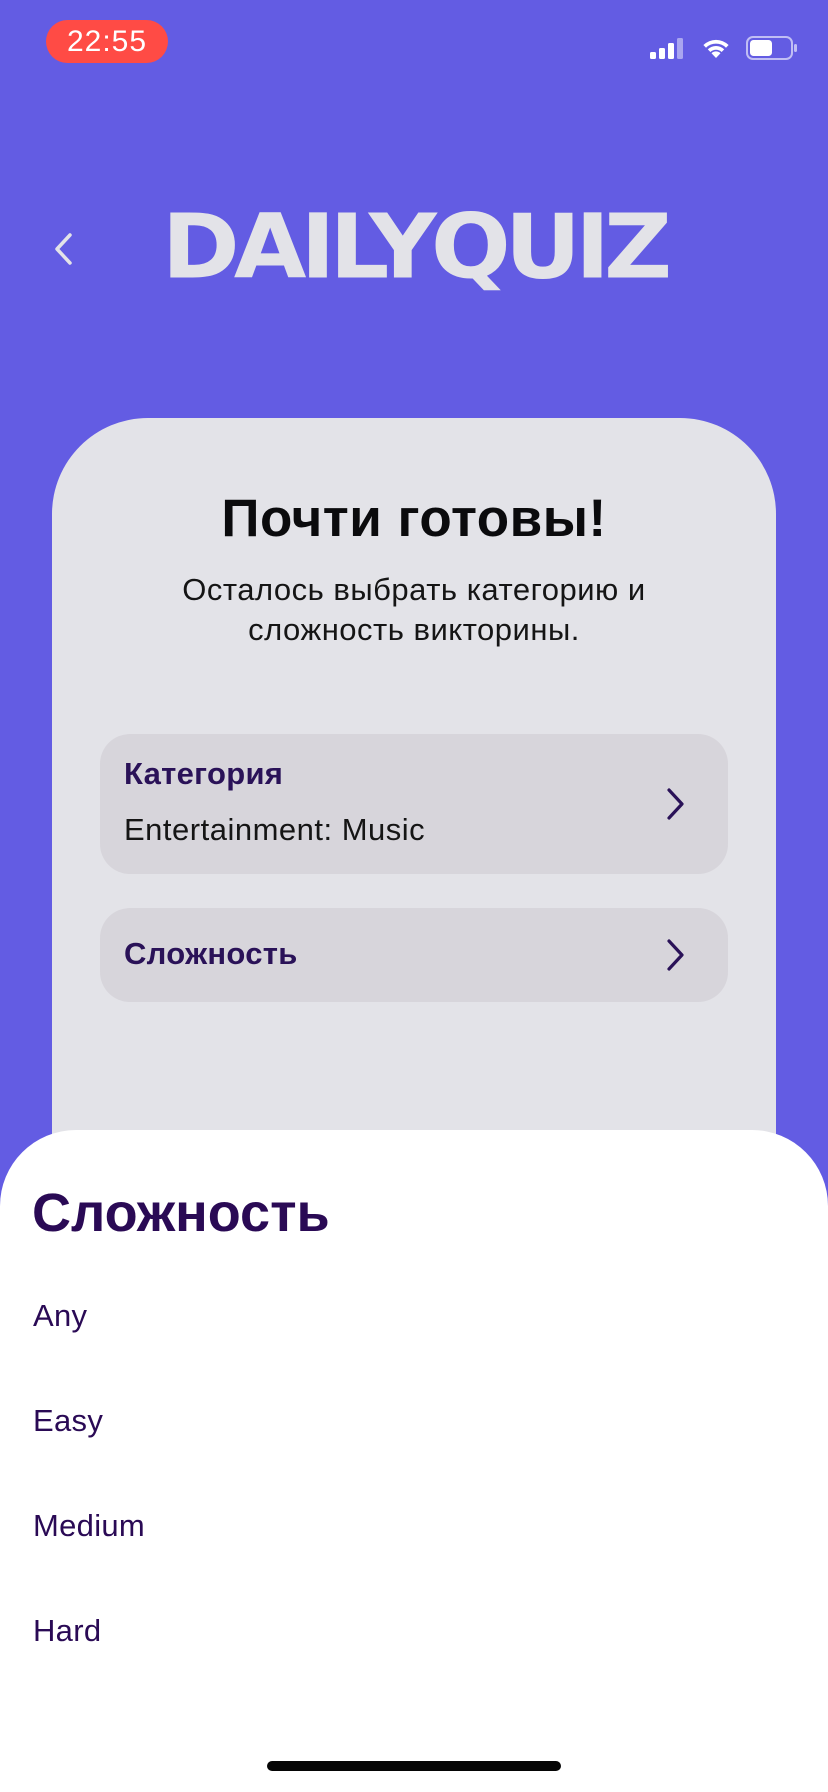 Image resolution: width=828 pixels, height=1792 pixels. Describe the element at coordinates (204, 773) in the screenshot. I see `category-label: Категория` at that location.